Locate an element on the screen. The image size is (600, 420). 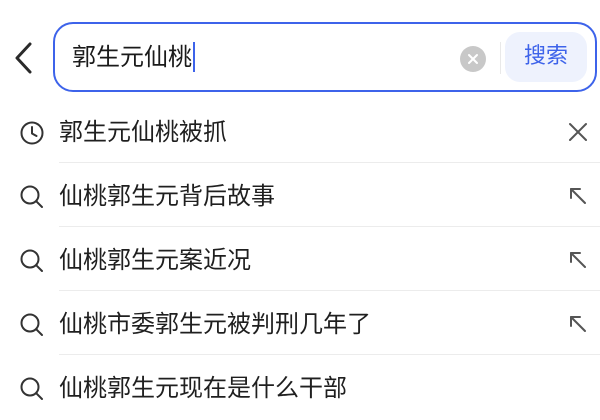
suggestion-text: 仙桃郭生元背后故事 is located at coordinates (167, 196).